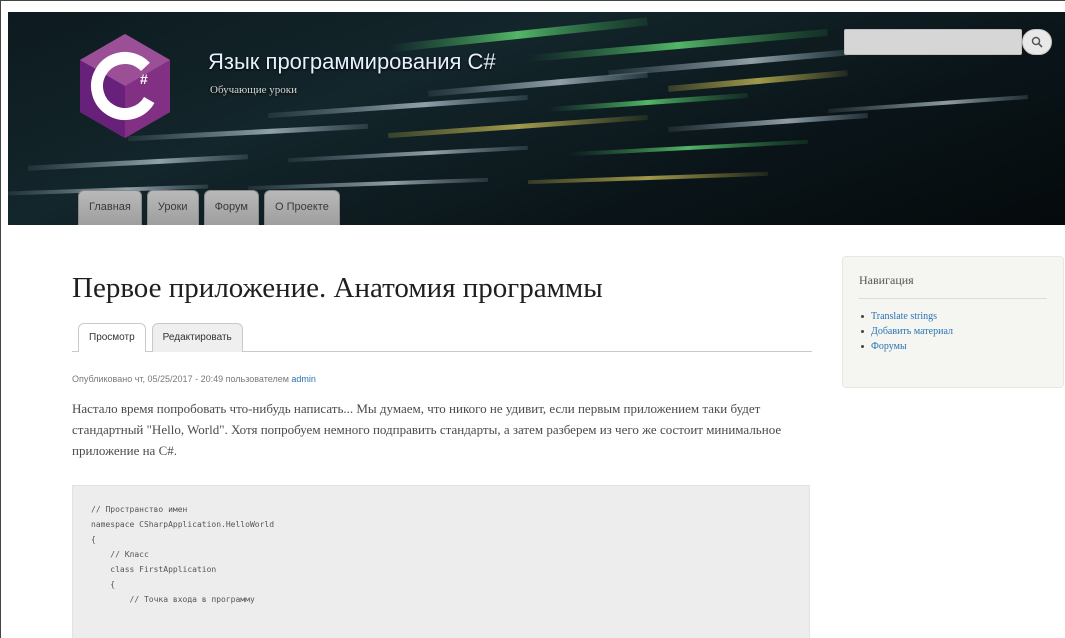  Describe the element at coordinates (301, 207) in the screenshot. I see `main-menu-about: О Проекте` at that location.